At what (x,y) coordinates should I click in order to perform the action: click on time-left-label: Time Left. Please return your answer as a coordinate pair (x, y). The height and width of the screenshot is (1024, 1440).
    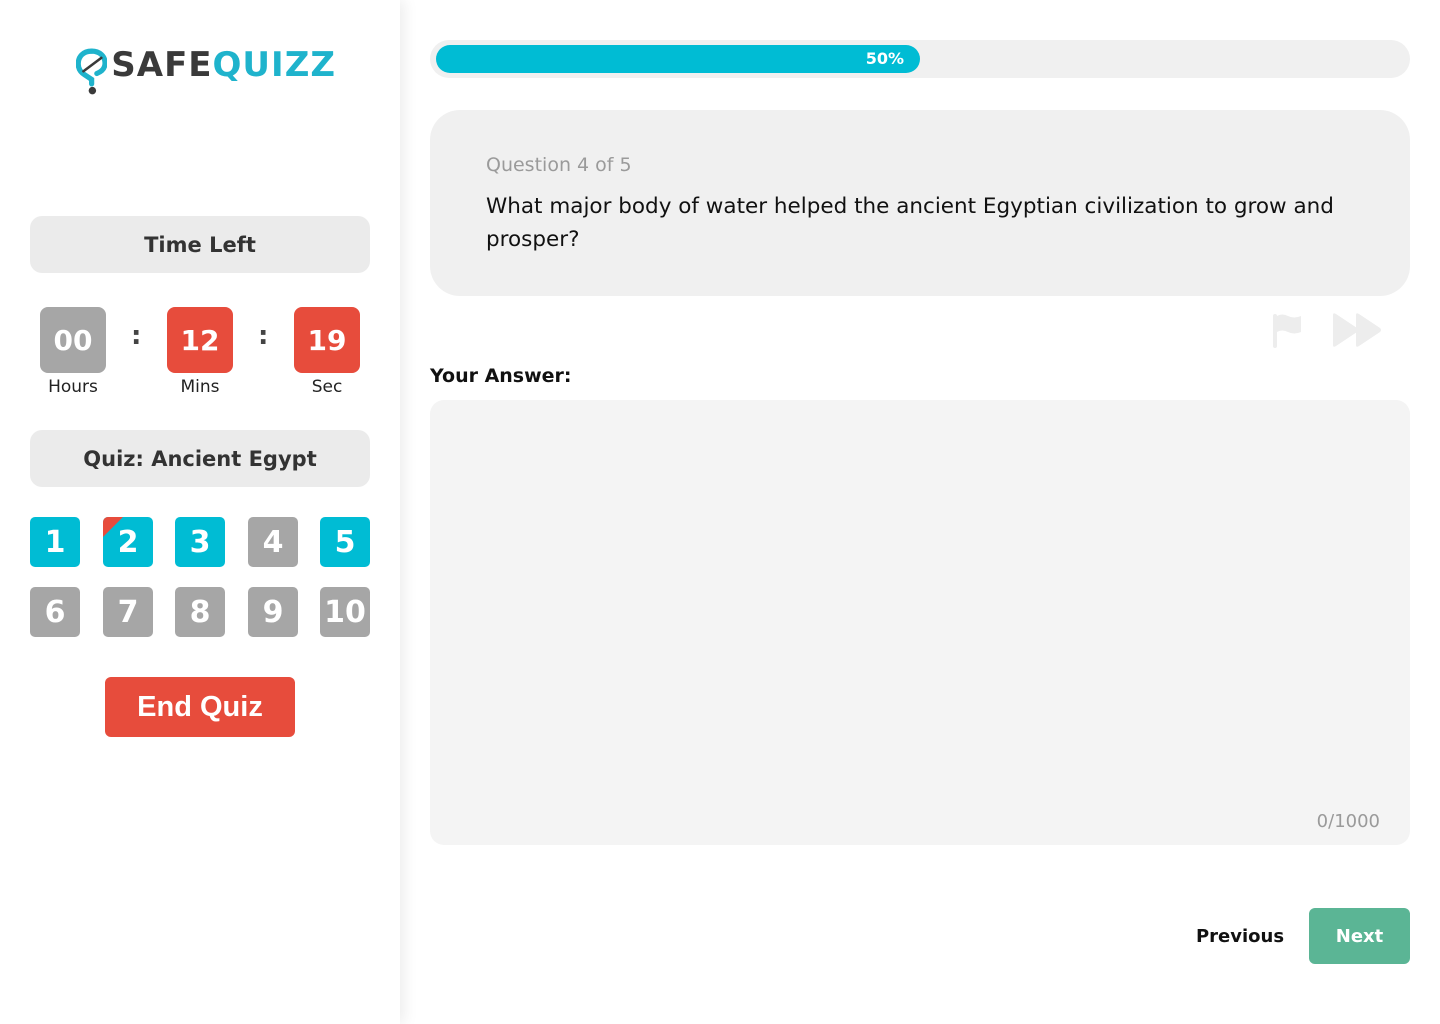
    Looking at the image, I should click on (200, 244).